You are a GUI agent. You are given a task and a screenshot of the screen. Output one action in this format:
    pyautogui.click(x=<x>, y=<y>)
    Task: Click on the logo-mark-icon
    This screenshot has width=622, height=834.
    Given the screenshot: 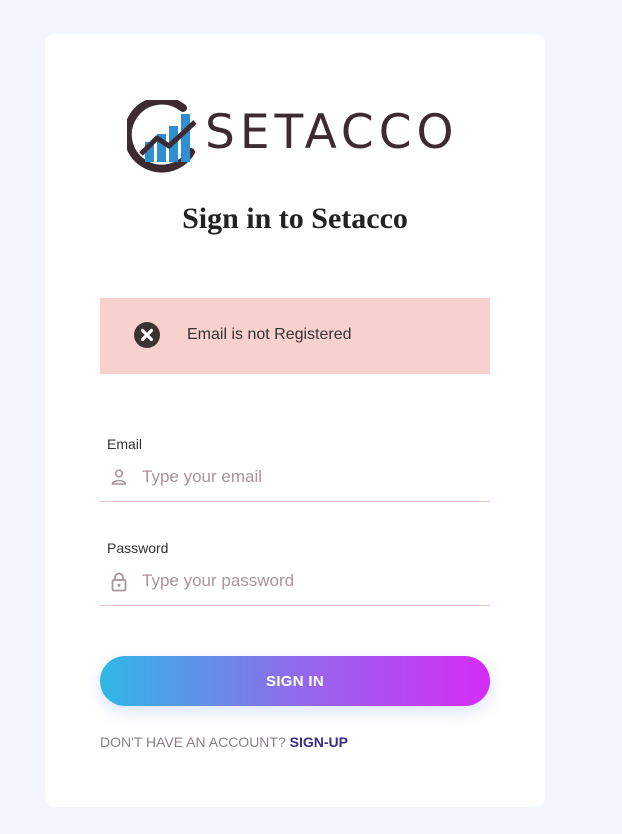 What is the action you would take?
    pyautogui.click(x=162, y=136)
    